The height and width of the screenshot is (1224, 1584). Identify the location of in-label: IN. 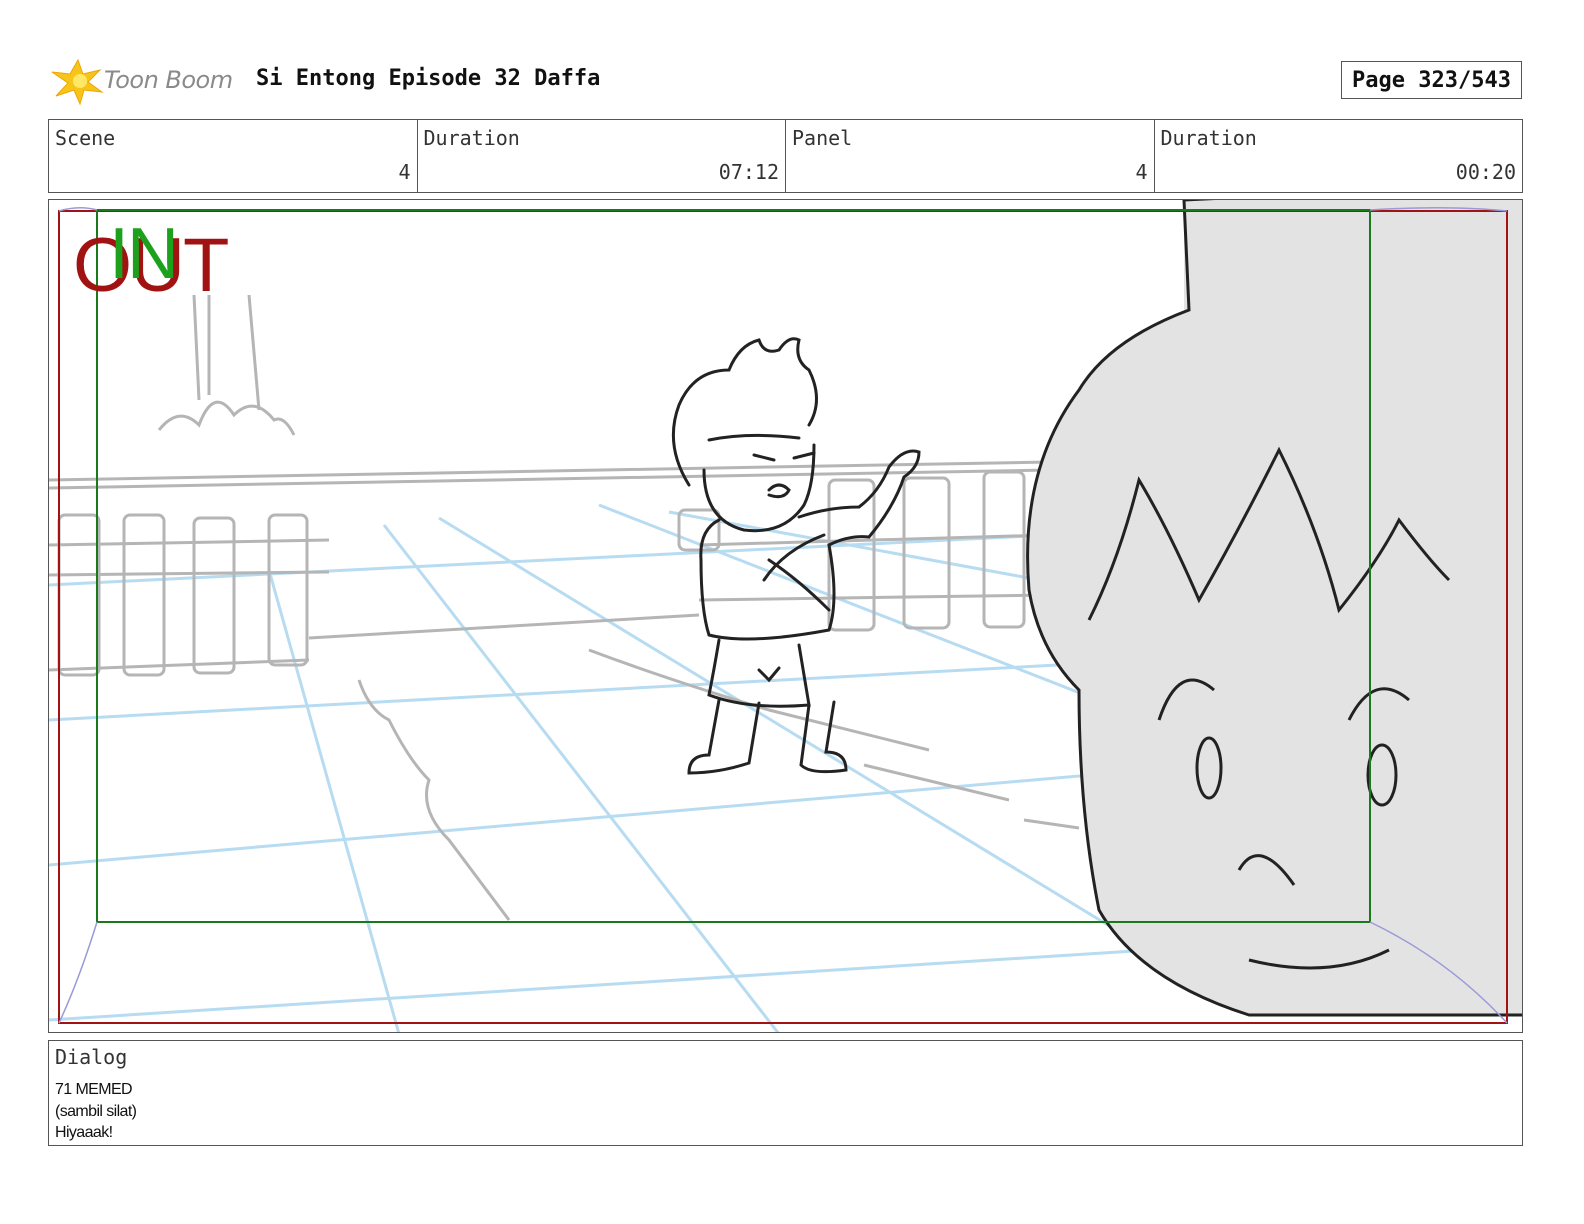
(144, 254).